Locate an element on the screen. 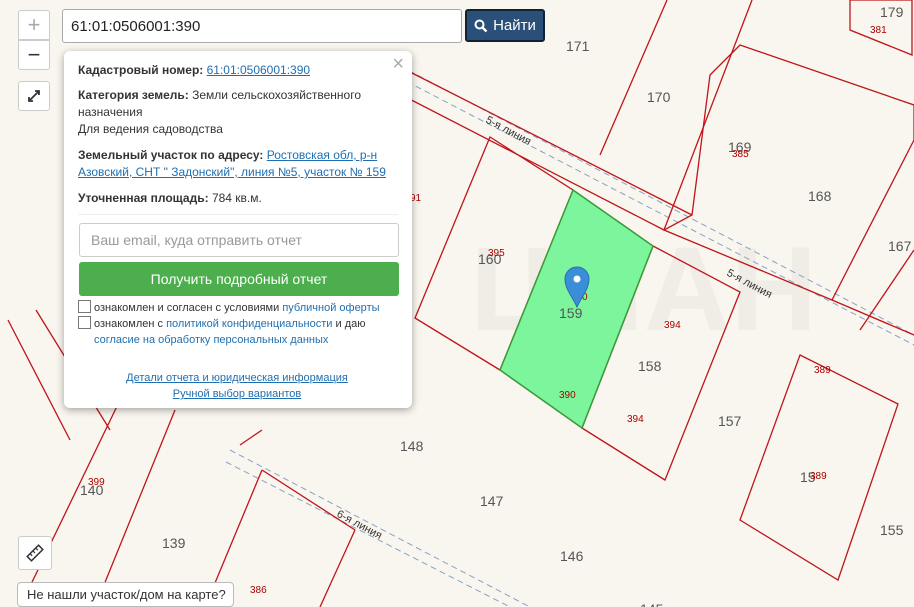 This screenshot has width=914, height=607. area-label: Уточненная площадь: is located at coordinates (143, 198).